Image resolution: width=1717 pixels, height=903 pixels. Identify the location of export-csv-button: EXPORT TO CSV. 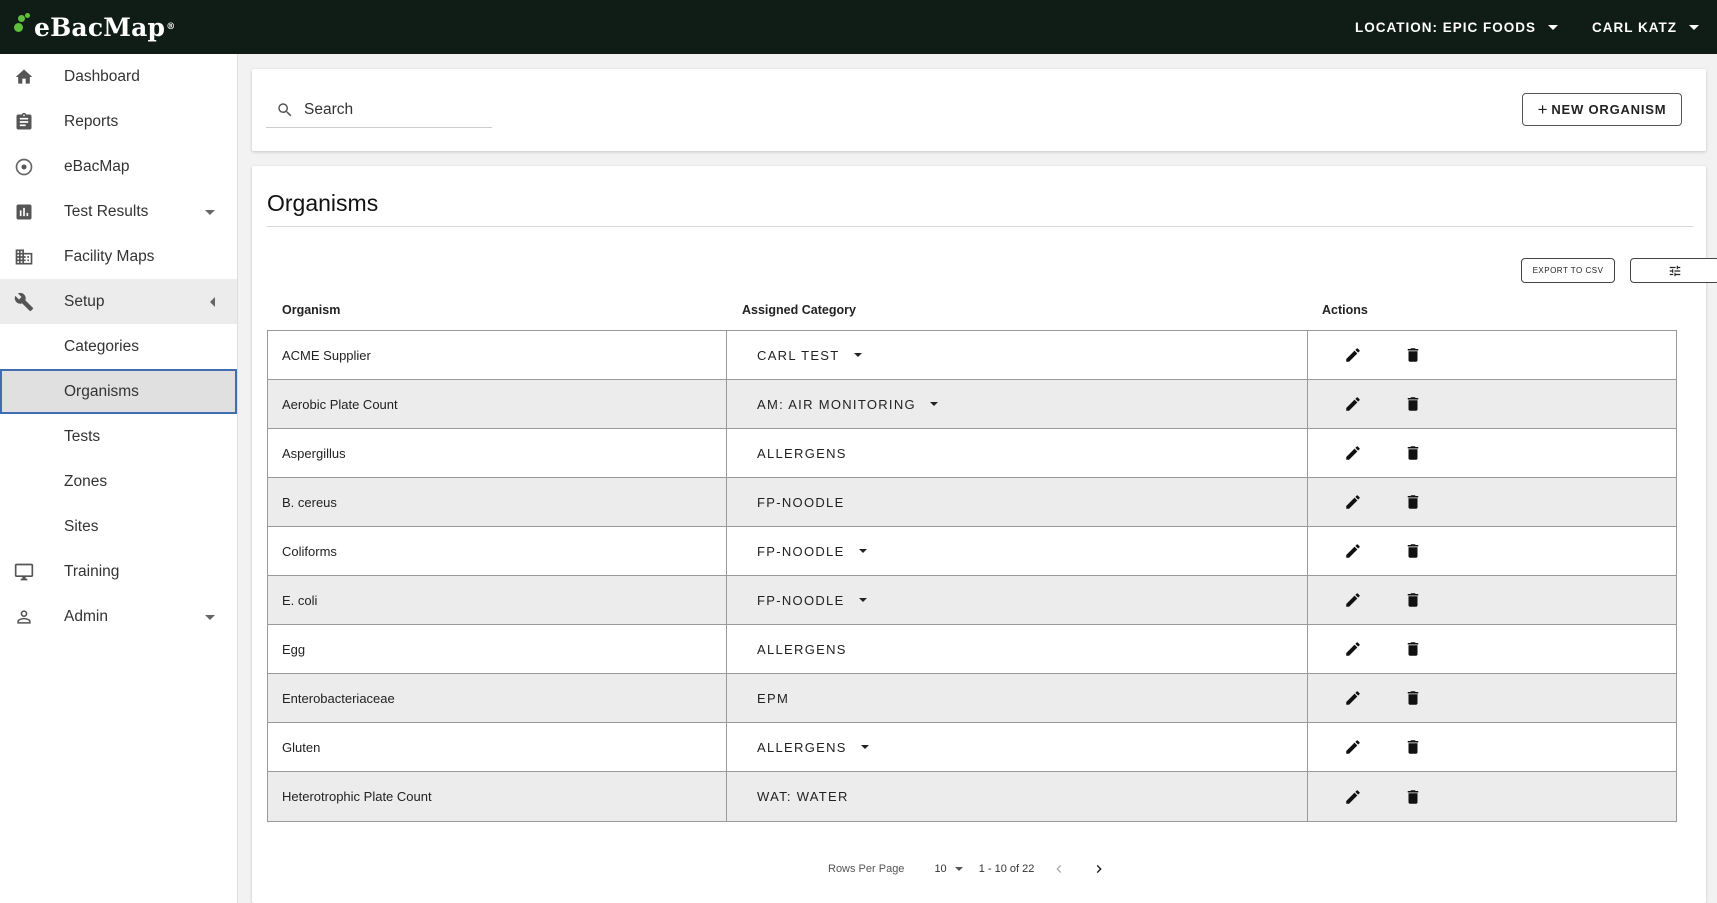
(1568, 270).